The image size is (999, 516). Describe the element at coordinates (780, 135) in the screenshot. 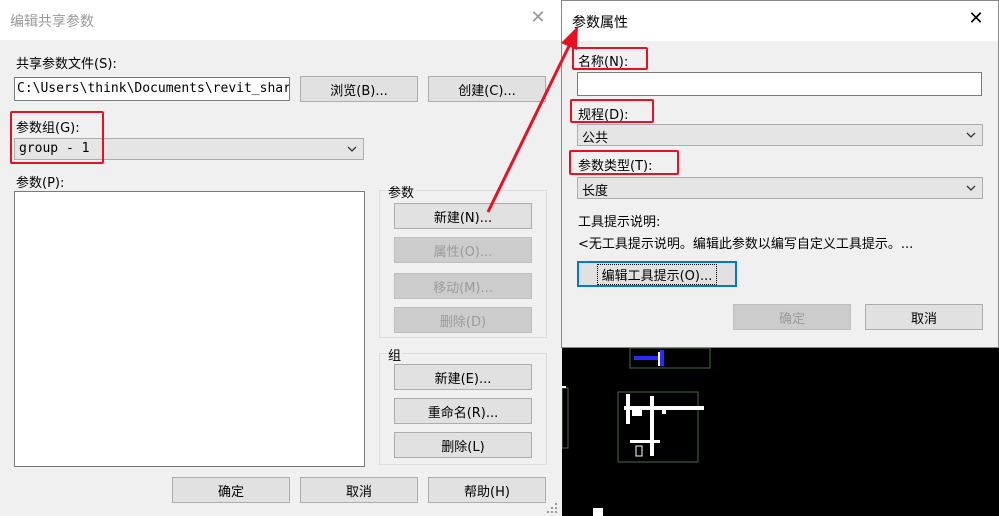

I see `discipline-dropdown: 公共` at that location.